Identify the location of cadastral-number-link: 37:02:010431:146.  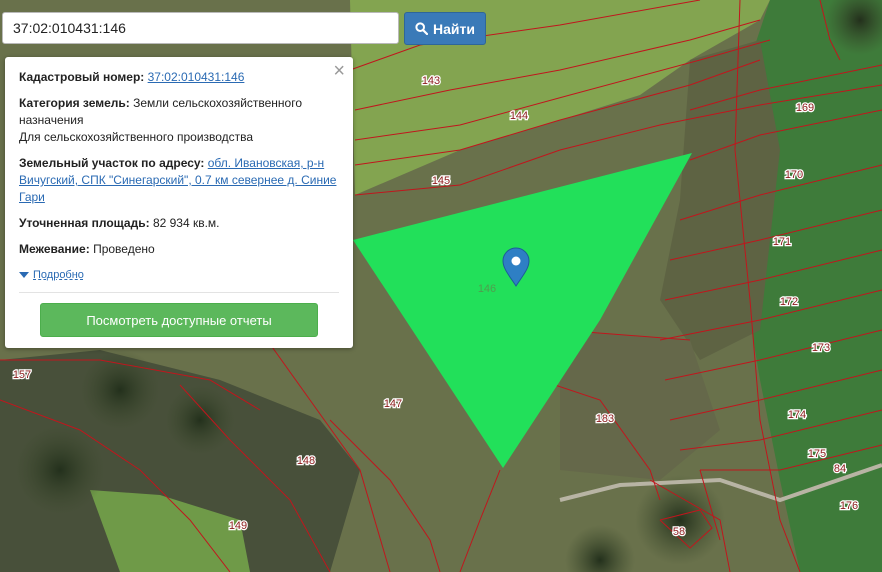
(196, 77).